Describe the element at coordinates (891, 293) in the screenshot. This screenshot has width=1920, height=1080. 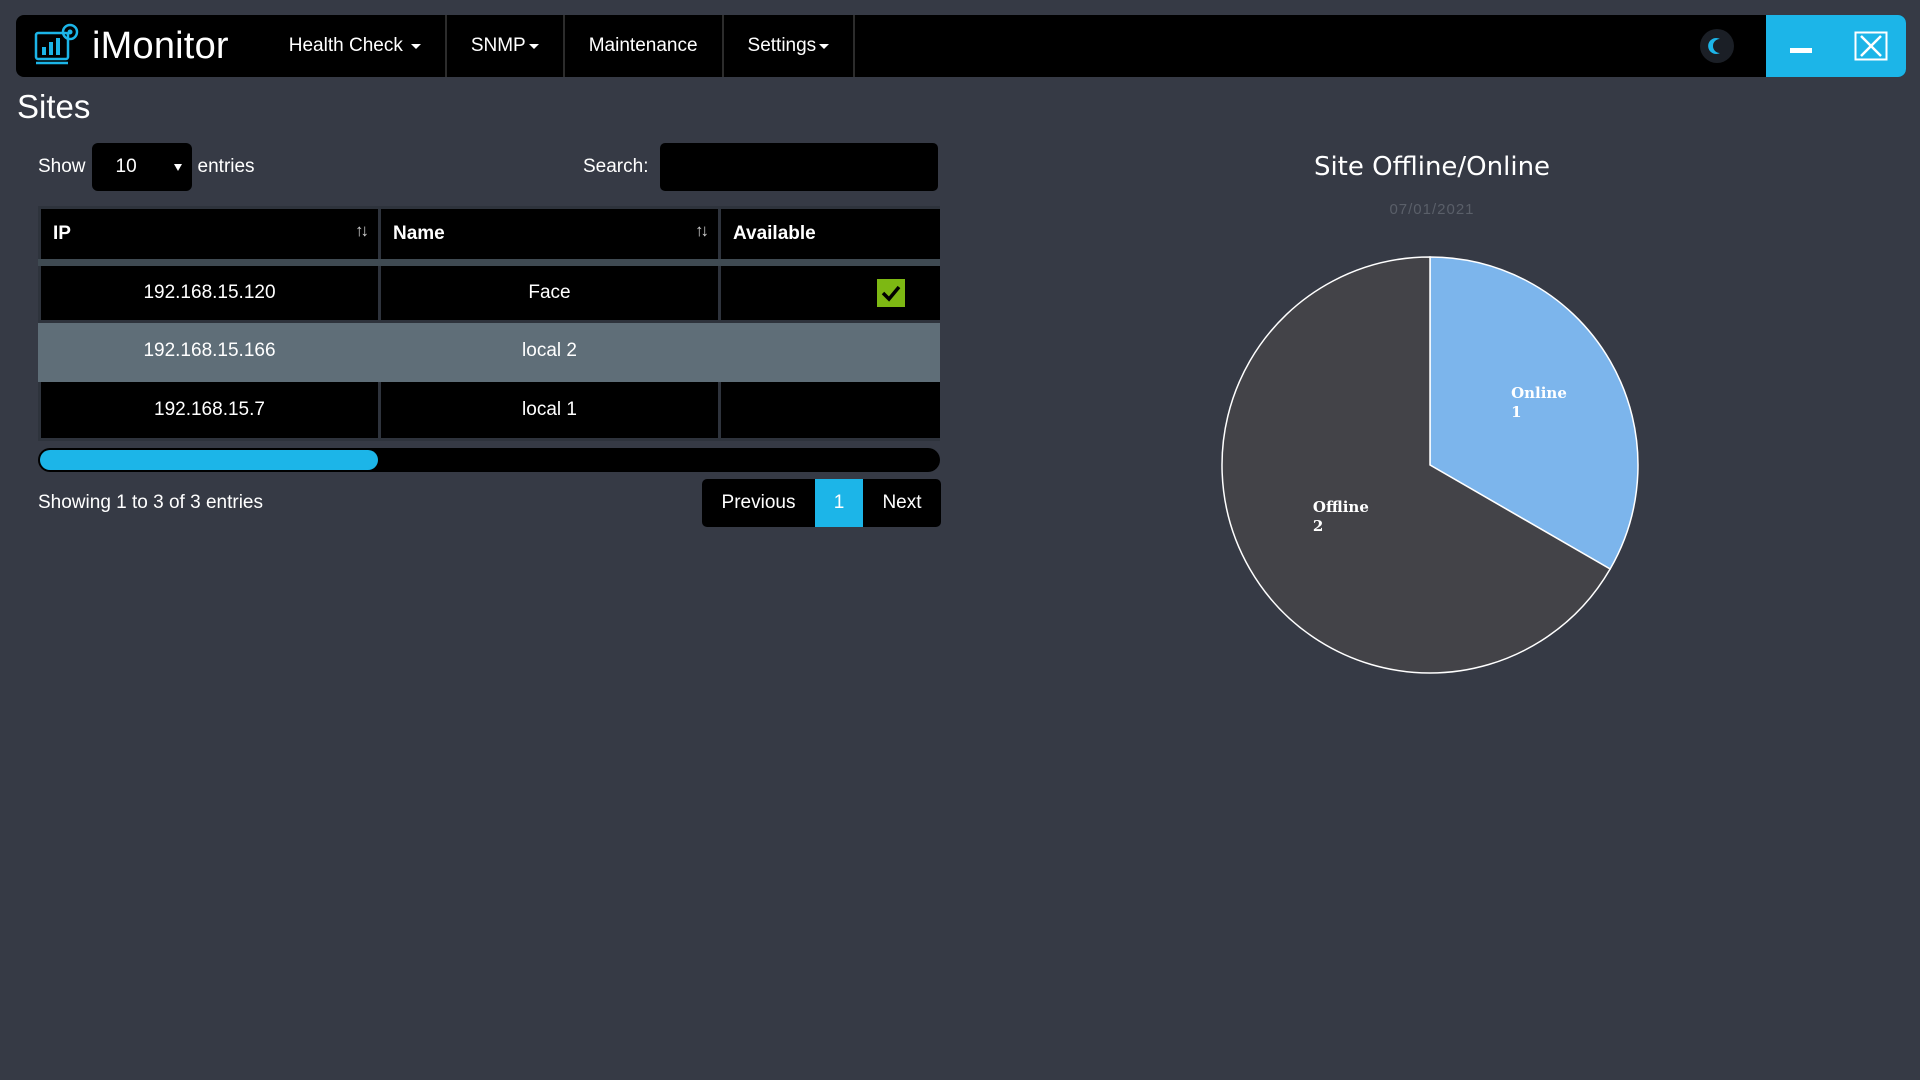
I see `available-check-icon` at that location.